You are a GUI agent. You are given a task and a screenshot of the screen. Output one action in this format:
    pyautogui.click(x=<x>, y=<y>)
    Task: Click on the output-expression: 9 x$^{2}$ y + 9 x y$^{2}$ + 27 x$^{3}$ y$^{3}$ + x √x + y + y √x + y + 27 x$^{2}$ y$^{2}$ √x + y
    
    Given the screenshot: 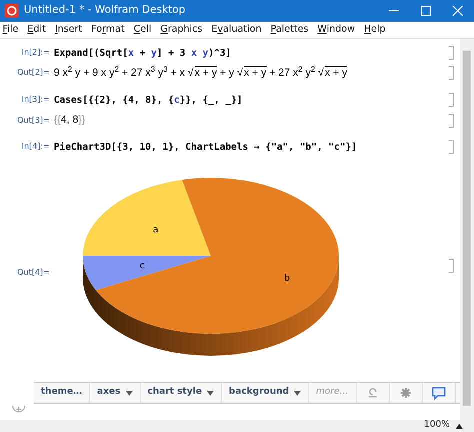 What is the action you would take?
    pyautogui.click(x=201, y=73)
    